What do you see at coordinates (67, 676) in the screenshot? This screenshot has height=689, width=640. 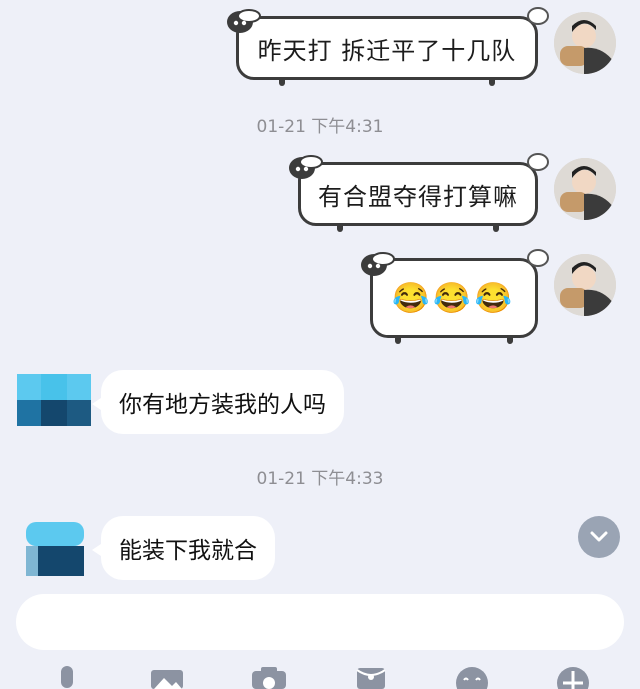 I see `microphone-icon` at bounding box center [67, 676].